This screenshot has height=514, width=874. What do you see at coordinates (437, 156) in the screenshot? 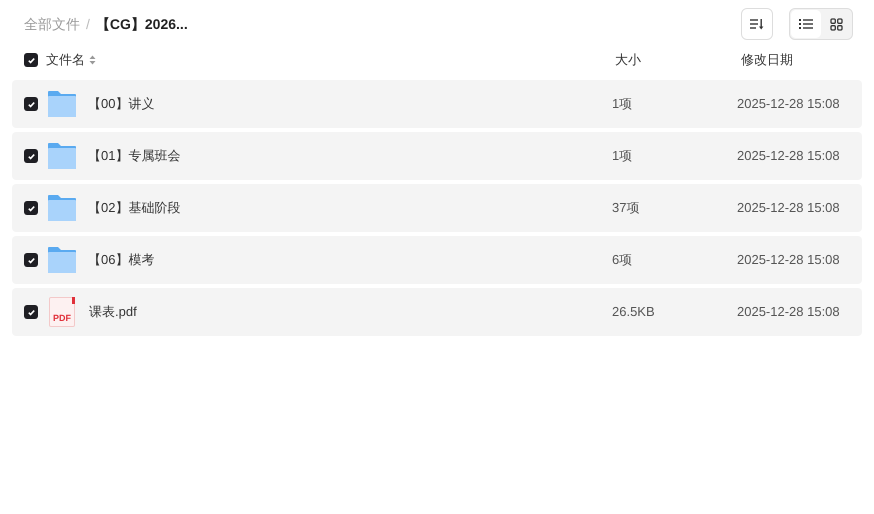
I see `file-row: 【01】专属班会 1项 2025-12-28 15:08` at bounding box center [437, 156].